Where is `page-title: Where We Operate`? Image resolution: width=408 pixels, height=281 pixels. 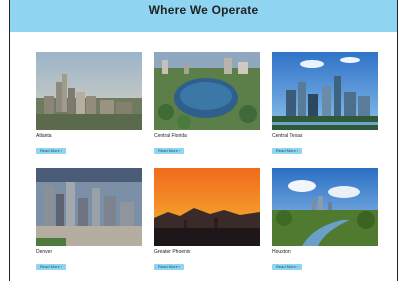 page-title: Where We Operate is located at coordinates (203, 10).